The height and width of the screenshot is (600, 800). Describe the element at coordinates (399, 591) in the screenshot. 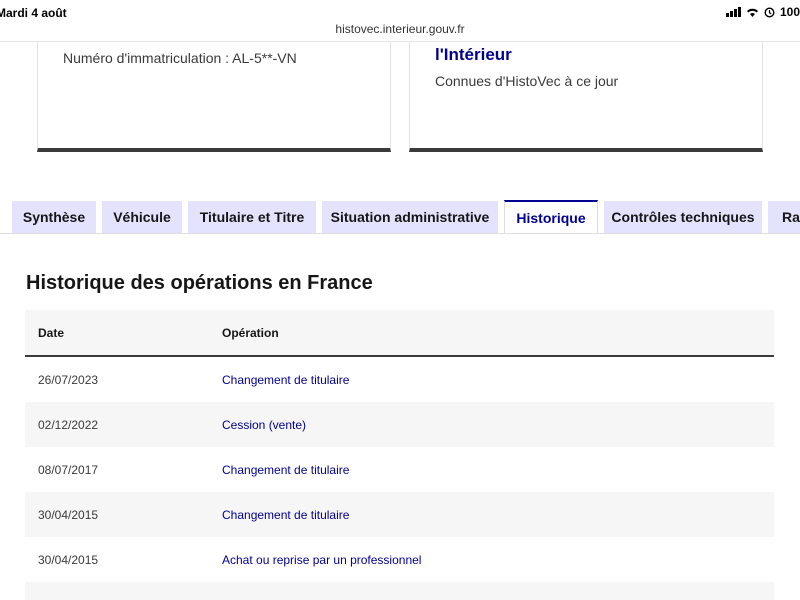

I see `table-row` at that location.